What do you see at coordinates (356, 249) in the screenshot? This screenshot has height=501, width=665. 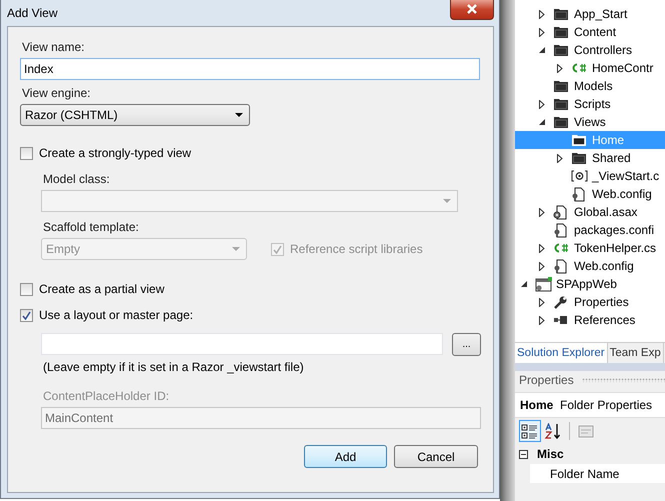 I see `reference-scripts-label: Reference script libraries` at bounding box center [356, 249].